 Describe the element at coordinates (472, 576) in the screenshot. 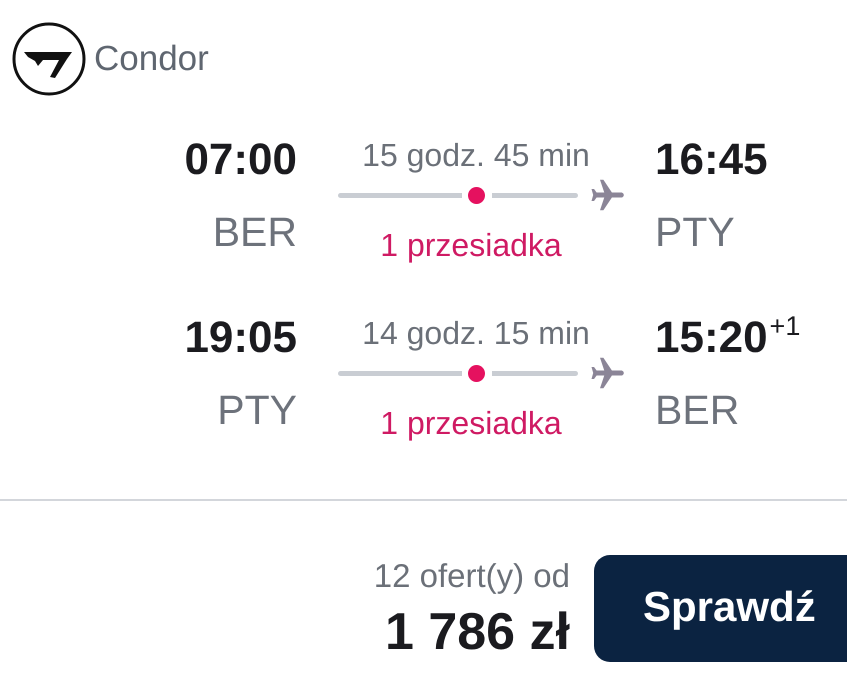

I see `offers-count: 12 ofert(y) od` at that location.